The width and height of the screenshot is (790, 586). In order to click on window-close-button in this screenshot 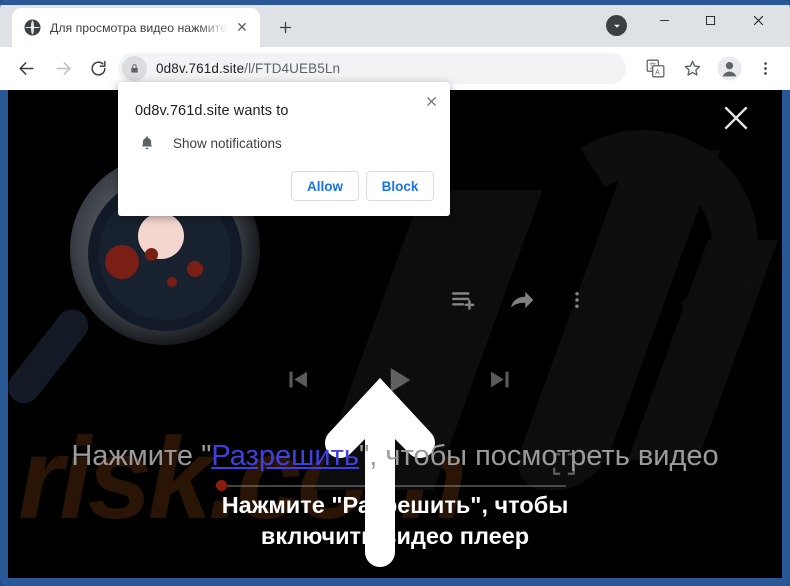, I will do `click(758, 20)`.